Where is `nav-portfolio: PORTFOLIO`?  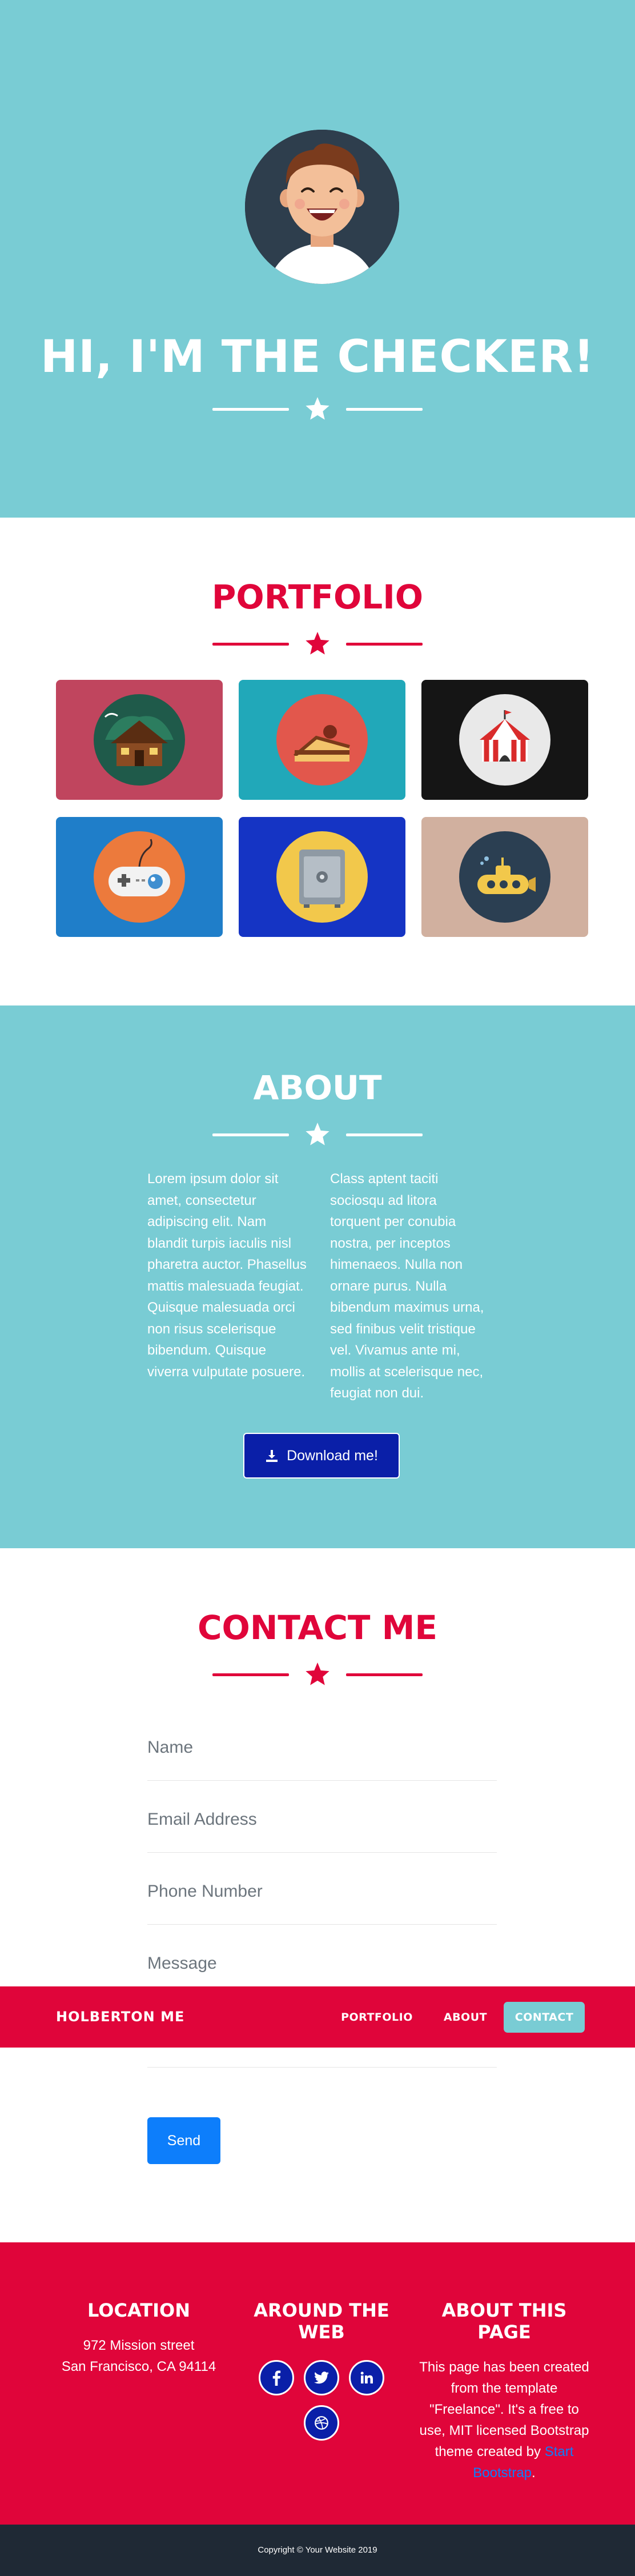
nav-portfolio: PORTFOLIO is located at coordinates (377, 2017).